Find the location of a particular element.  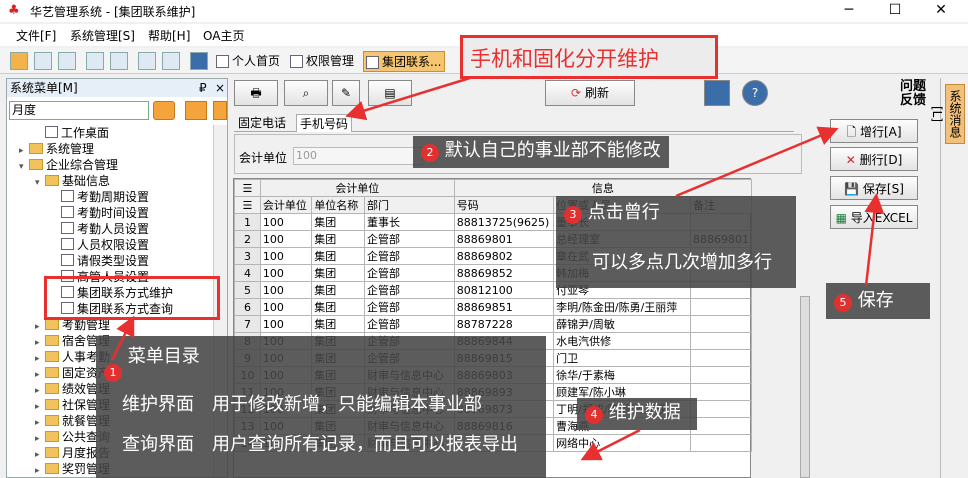

save-button: 💾 保存[S] is located at coordinates (874, 188).